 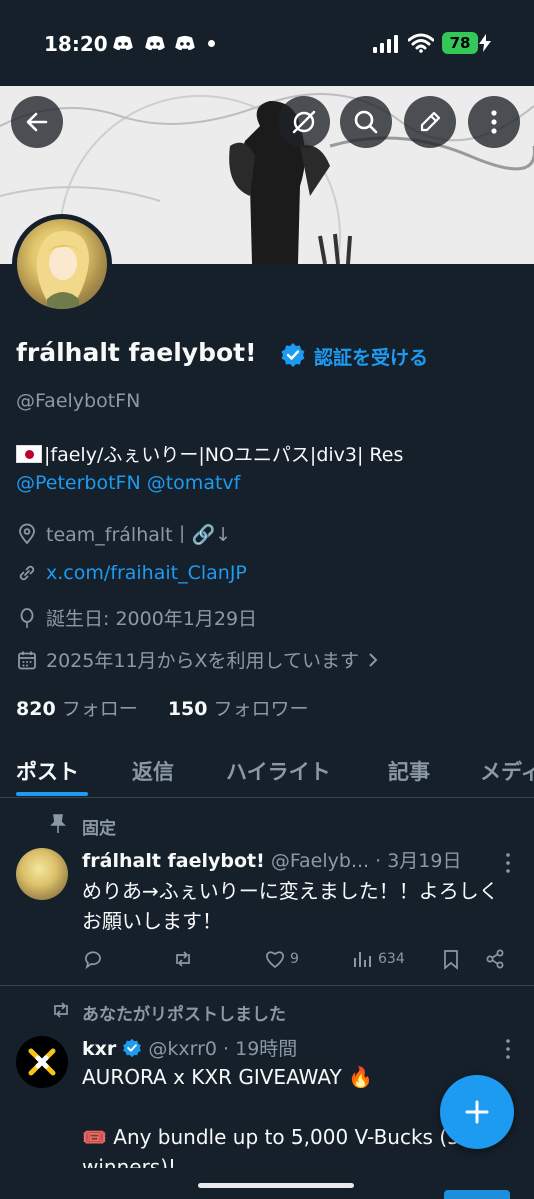 What do you see at coordinates (211, 43) in the screenshot?
I see `notification-dot` at bounding box center [211, 43].